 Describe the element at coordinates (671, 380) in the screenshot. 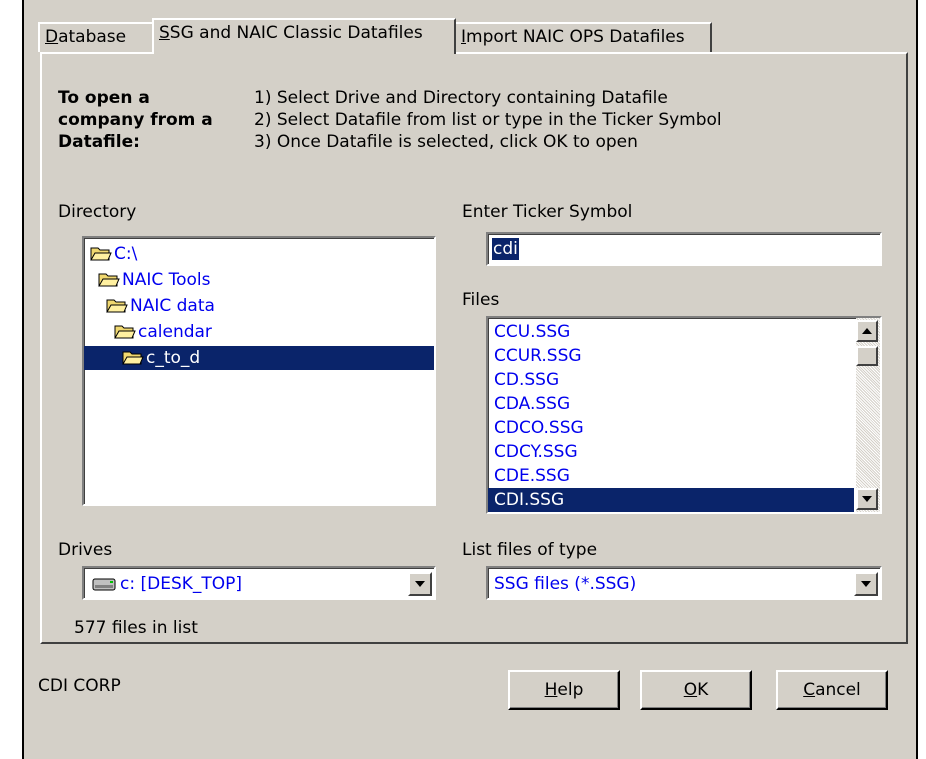

I see `file-item: CD.SSG` at that location.